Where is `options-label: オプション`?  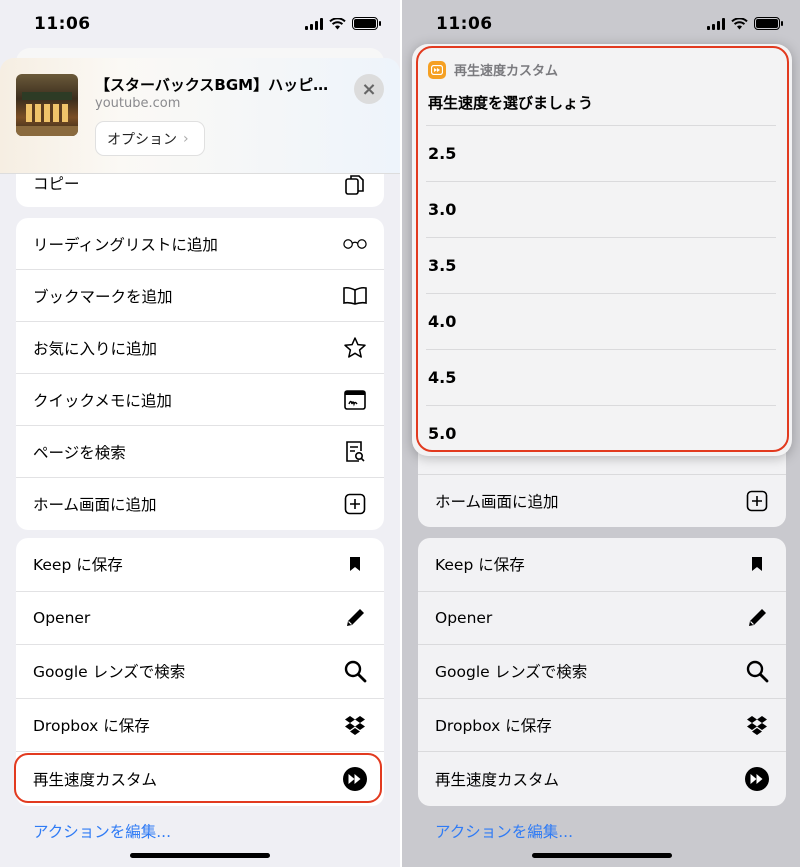
options-label: オプション is located at coordinates (142, 139).